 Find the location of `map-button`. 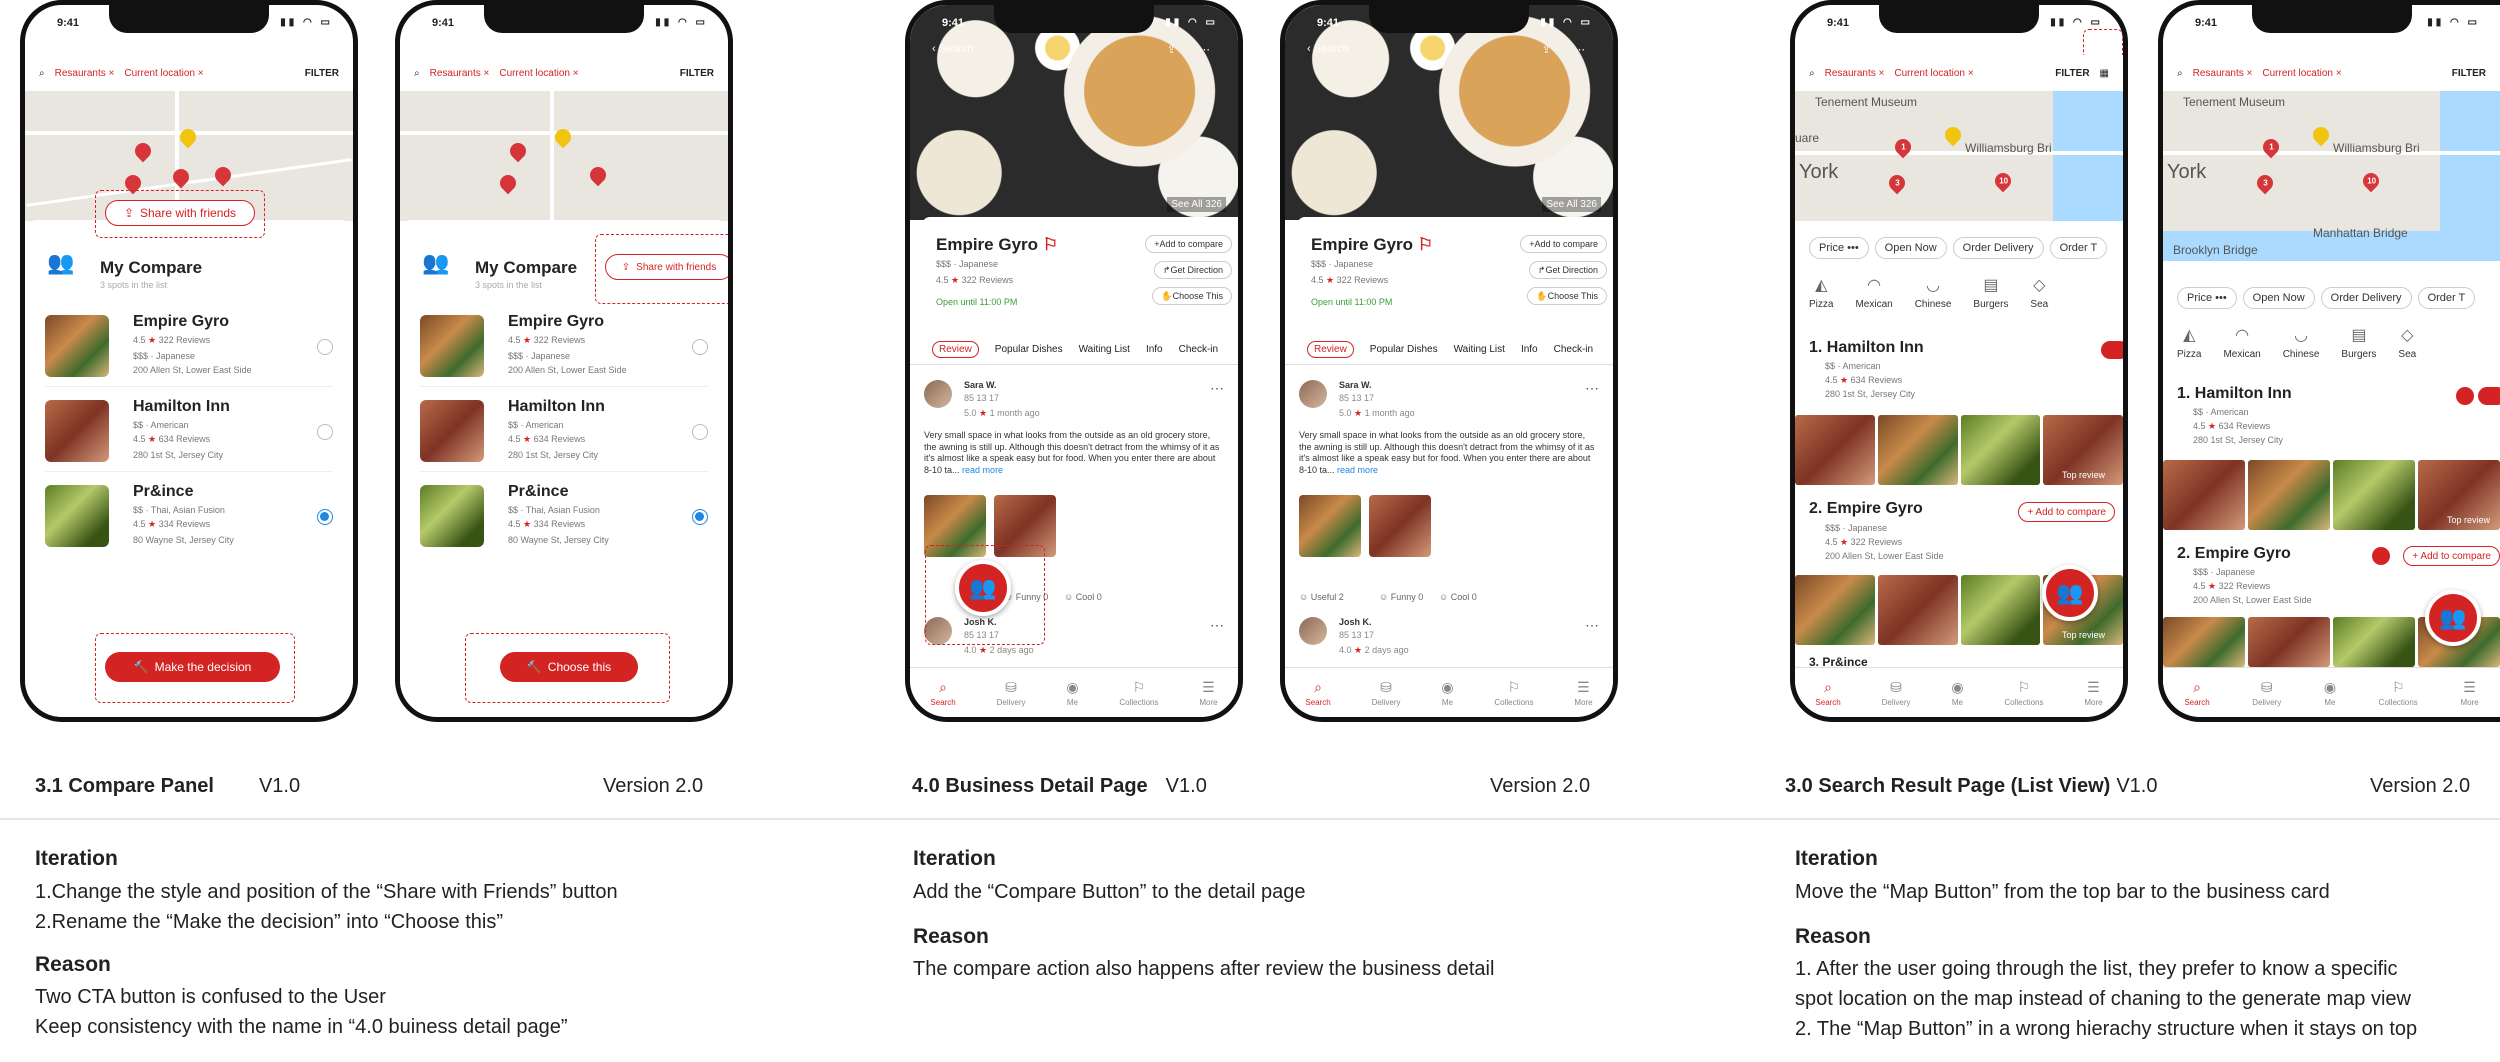

map-button is located at coordinates (2465, 396).